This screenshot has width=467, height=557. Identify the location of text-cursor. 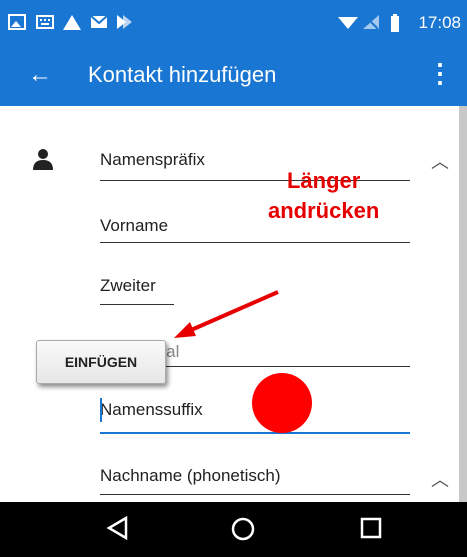
(101, 410).